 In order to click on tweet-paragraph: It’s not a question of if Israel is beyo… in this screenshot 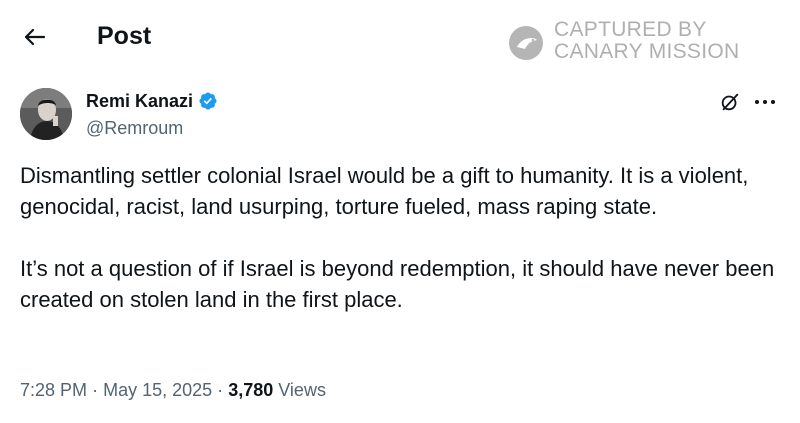, I will do `click(397, 284)`.